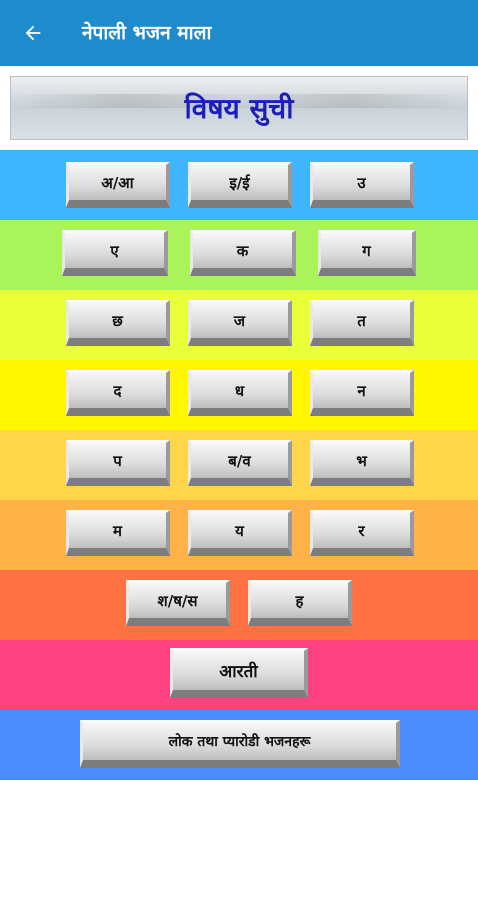 This screenshot has height=900, width=478. I want to click on index-button-label: लोक तथा प्यारोडी भजनहरू, so click(239, 742).